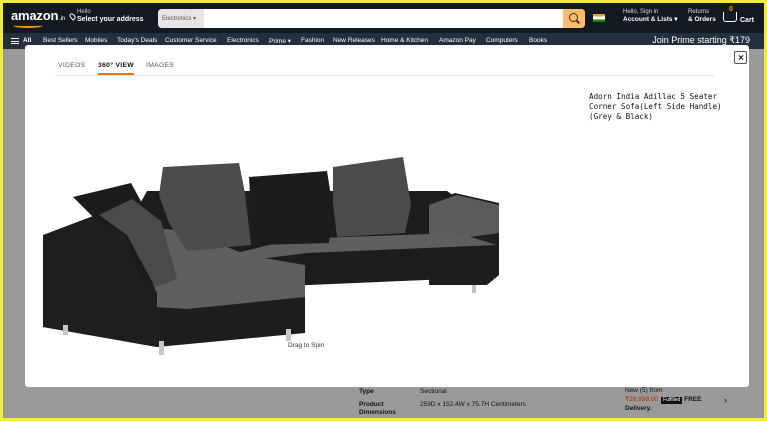 This screenshot has height=421, width=767. What do you see at coordinates (27, 40) in the screenshot?
I see `nav-all: All` at bounding box center [27, 40].